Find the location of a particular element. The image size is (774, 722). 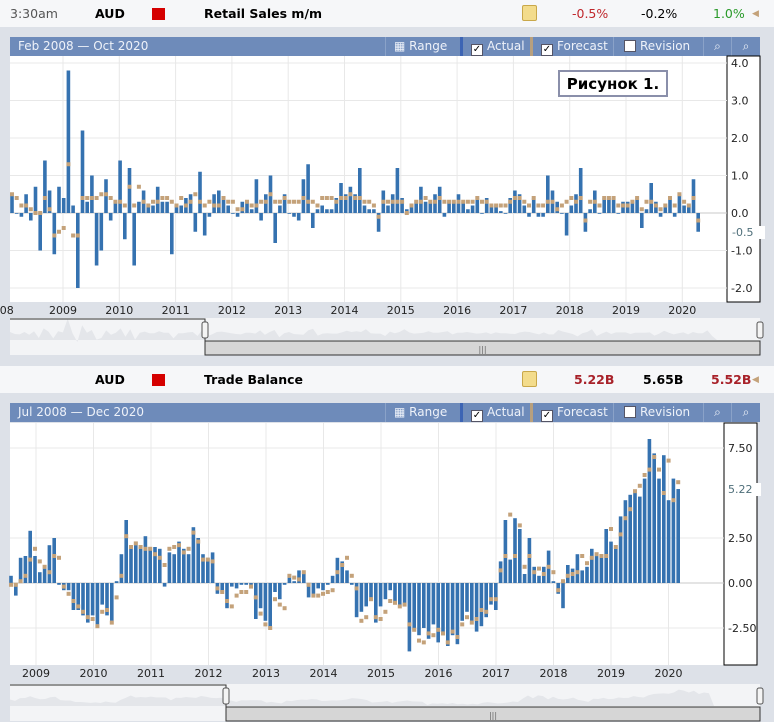

x-tick-label: 2020 is located at coordinates (669, 673).